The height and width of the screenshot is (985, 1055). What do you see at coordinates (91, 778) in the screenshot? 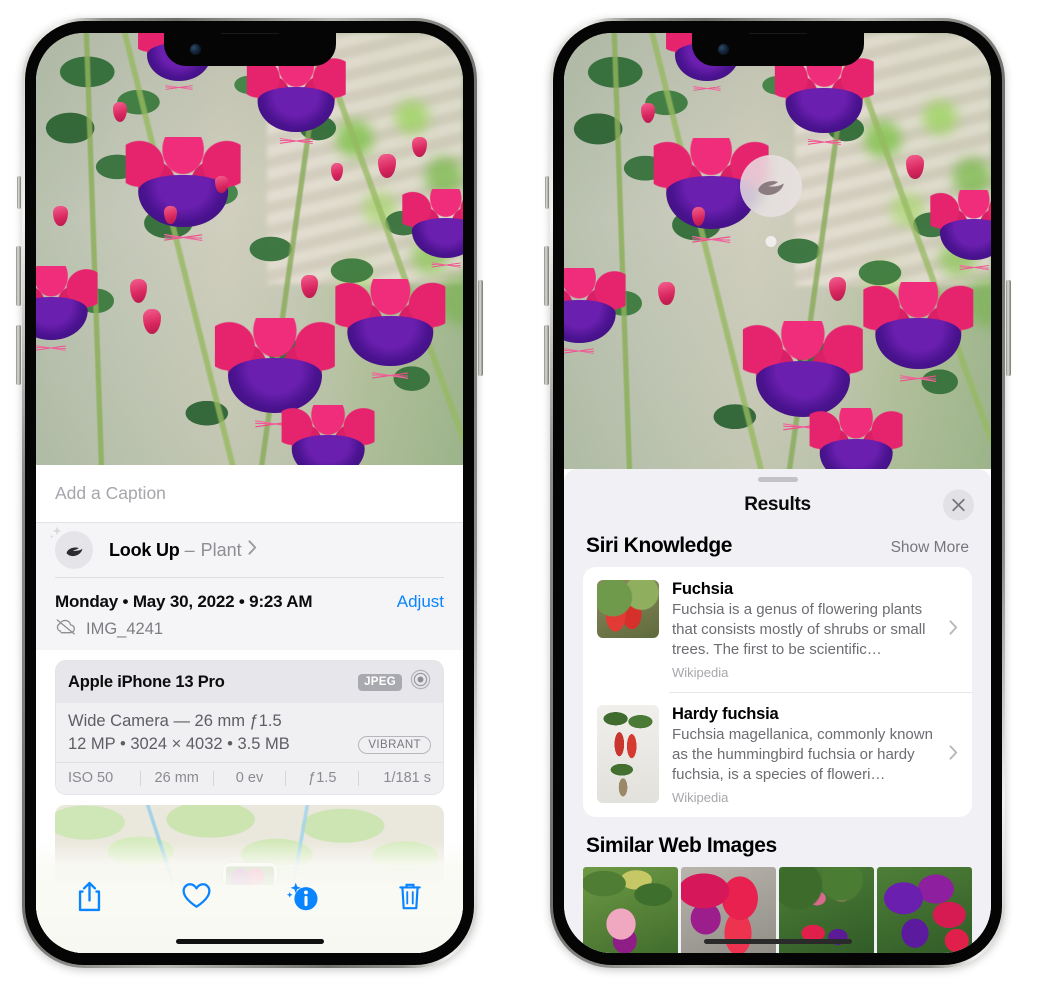
I see `exif-iso: ISO 50` at bounding box center [91, 778].